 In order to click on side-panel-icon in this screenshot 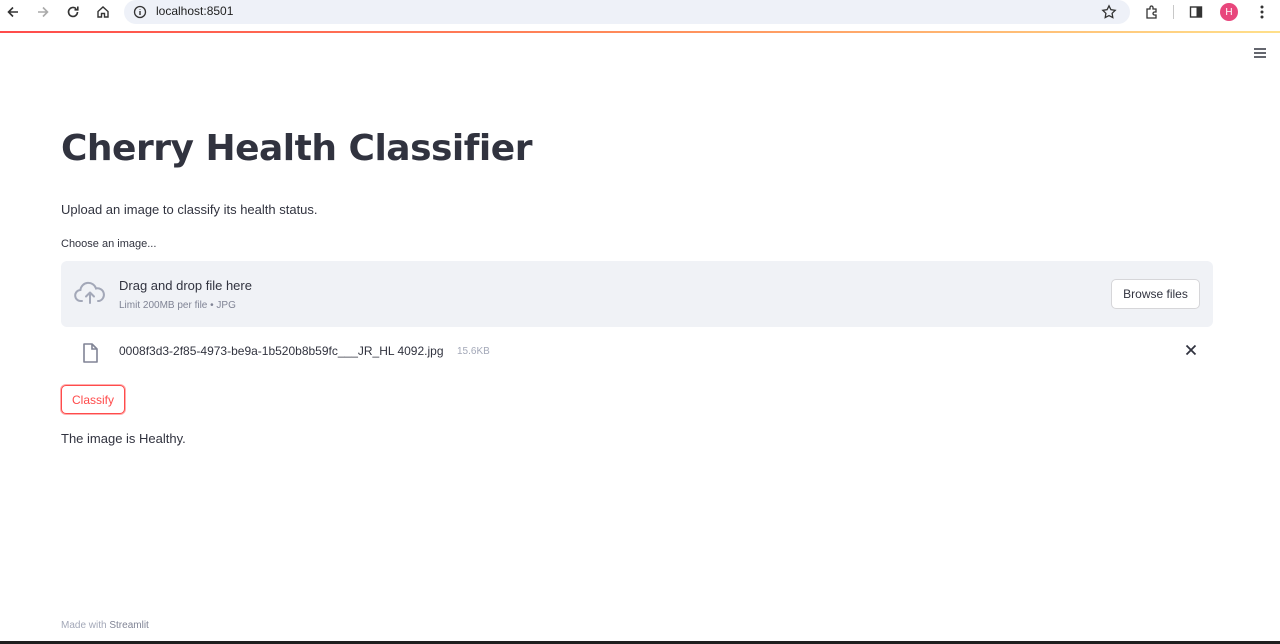, I will do `click(1196, 12)`.